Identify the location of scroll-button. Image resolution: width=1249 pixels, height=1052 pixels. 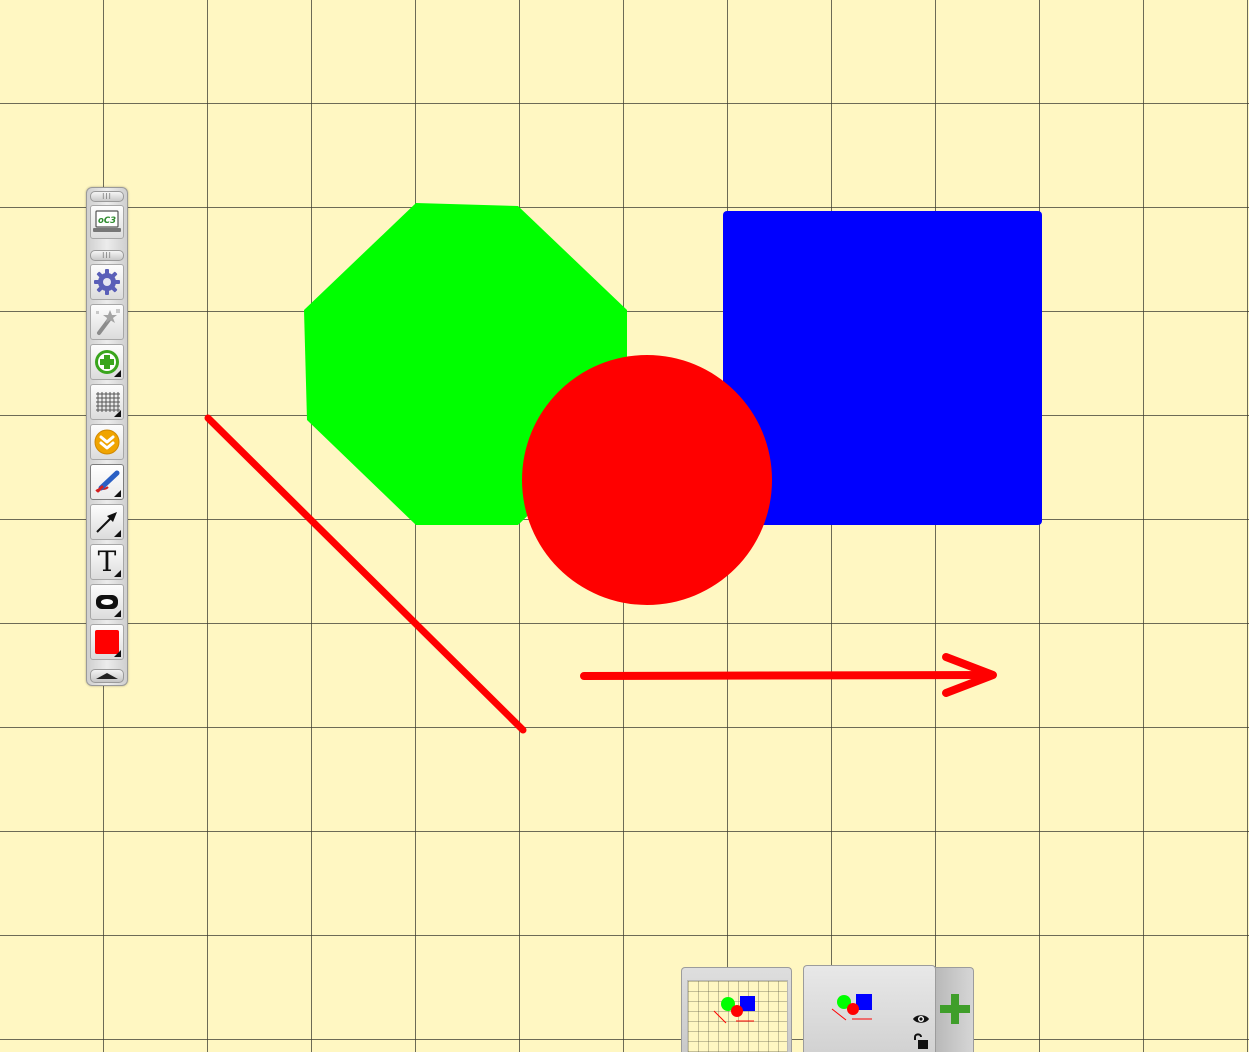
(107, 442).